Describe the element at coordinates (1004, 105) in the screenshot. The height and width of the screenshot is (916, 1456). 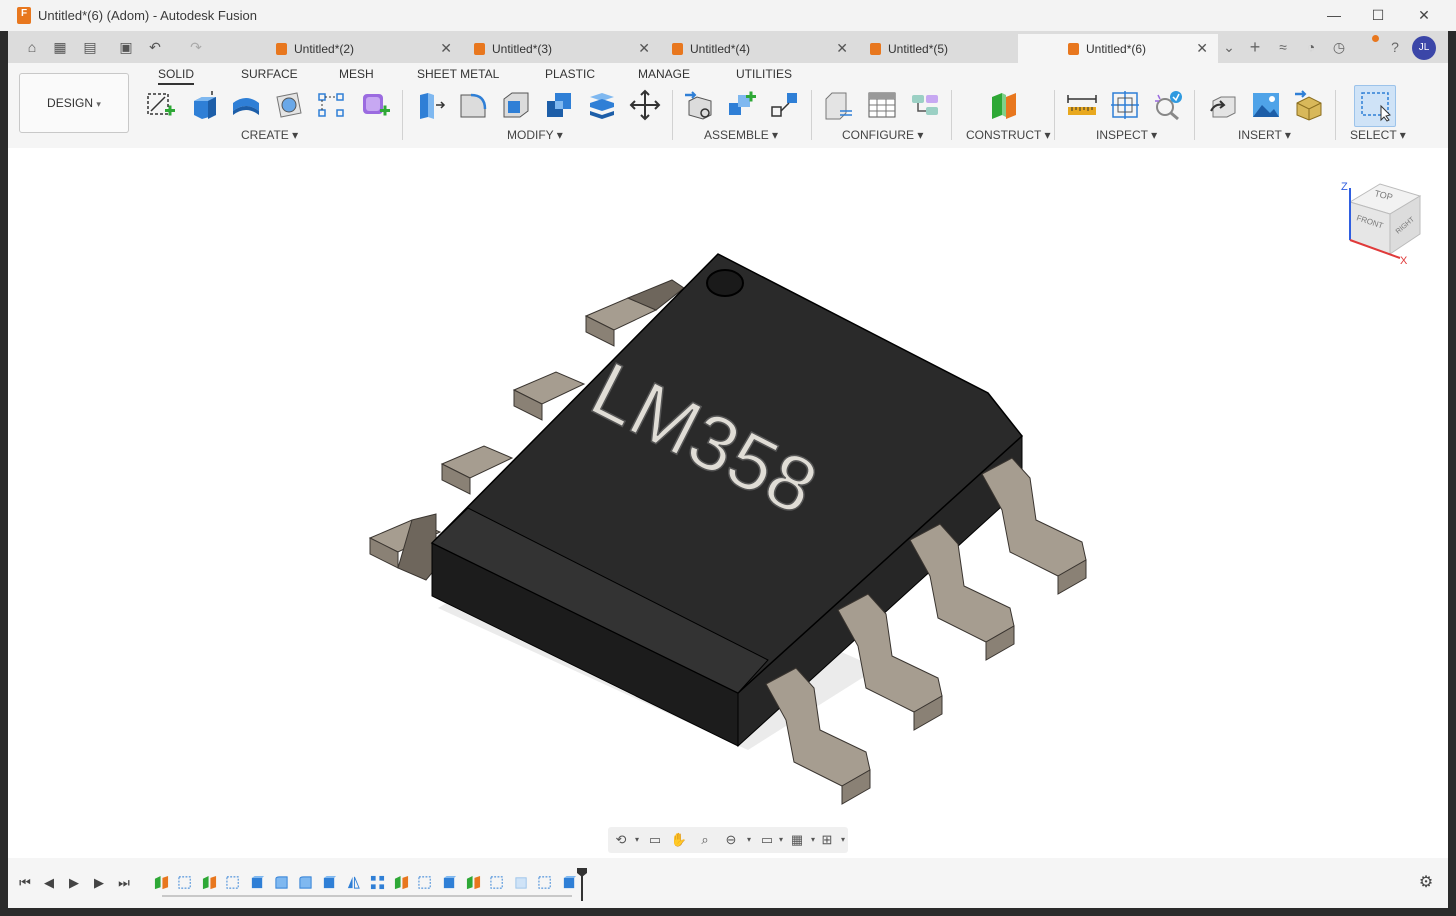
I see `offset-plane-icon` at that location.